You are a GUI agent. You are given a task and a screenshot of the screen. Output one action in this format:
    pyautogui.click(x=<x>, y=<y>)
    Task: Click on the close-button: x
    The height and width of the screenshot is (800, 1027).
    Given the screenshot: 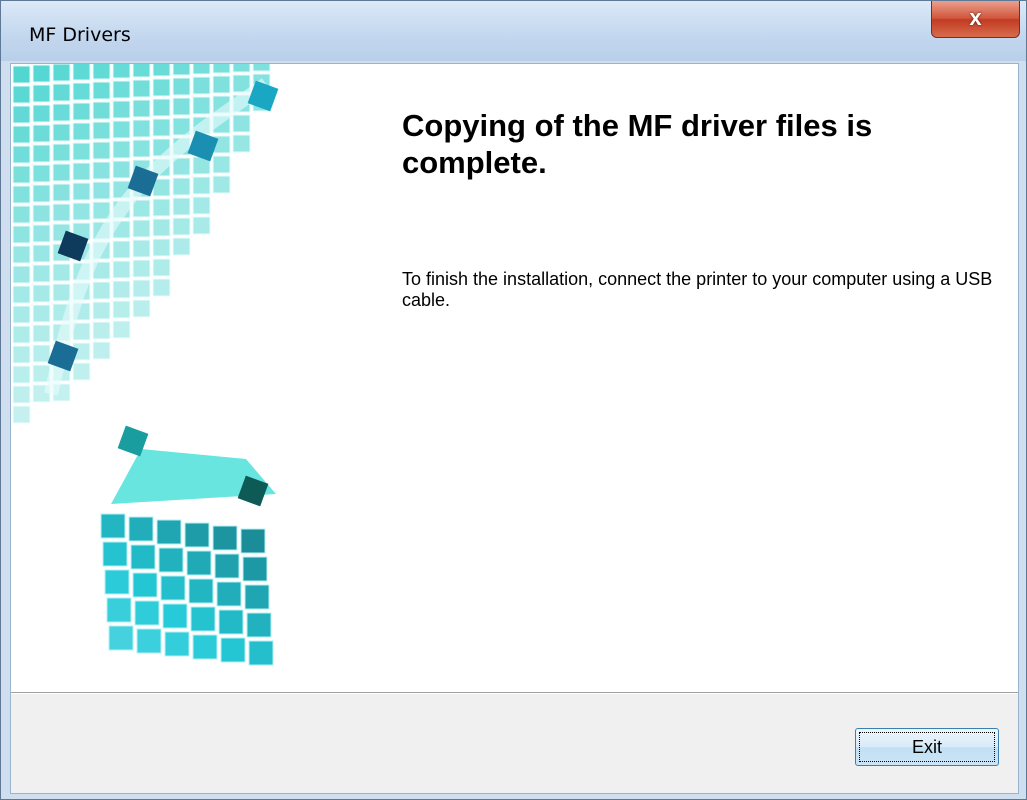 What is the action you would take?
    pyautogui.click(x=975, y=19)
    